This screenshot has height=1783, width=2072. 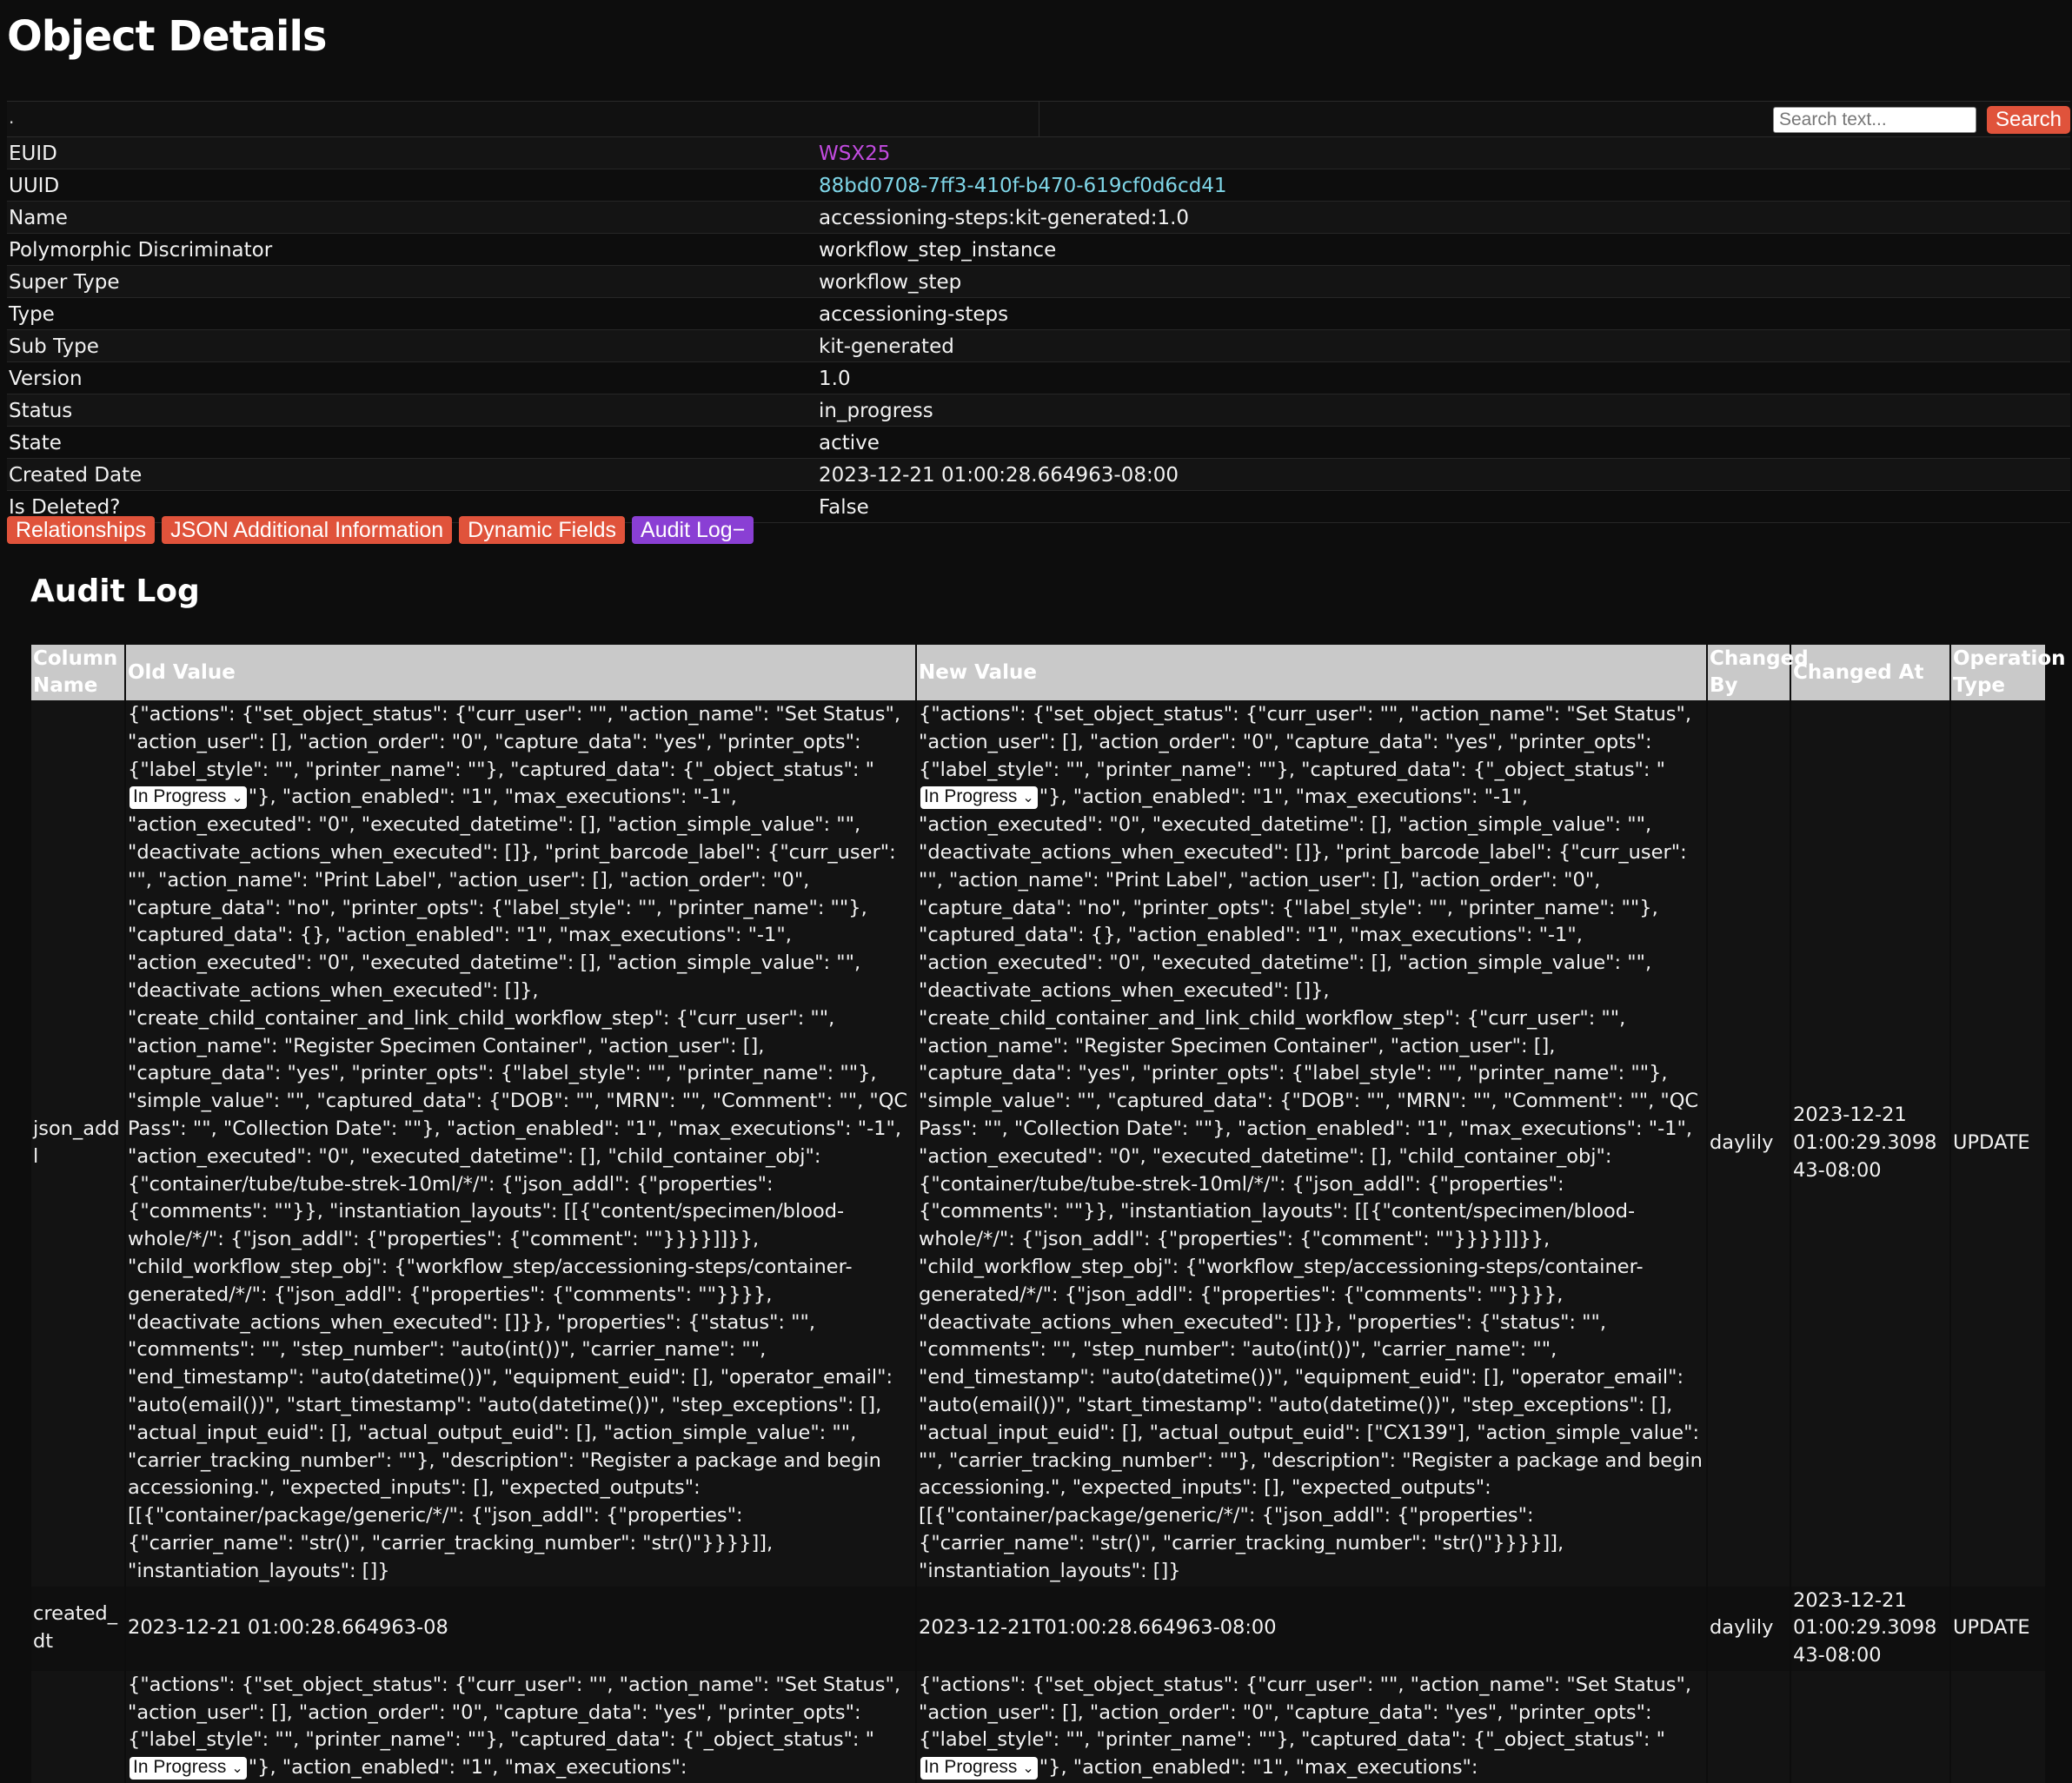 What do you see at coordinates (1023, 186) in the screenshot?
I see `uuid-link: 88bd0708-7ff3-410f-b470-619cf0d6cd41` at bounding box center [1023, 186].